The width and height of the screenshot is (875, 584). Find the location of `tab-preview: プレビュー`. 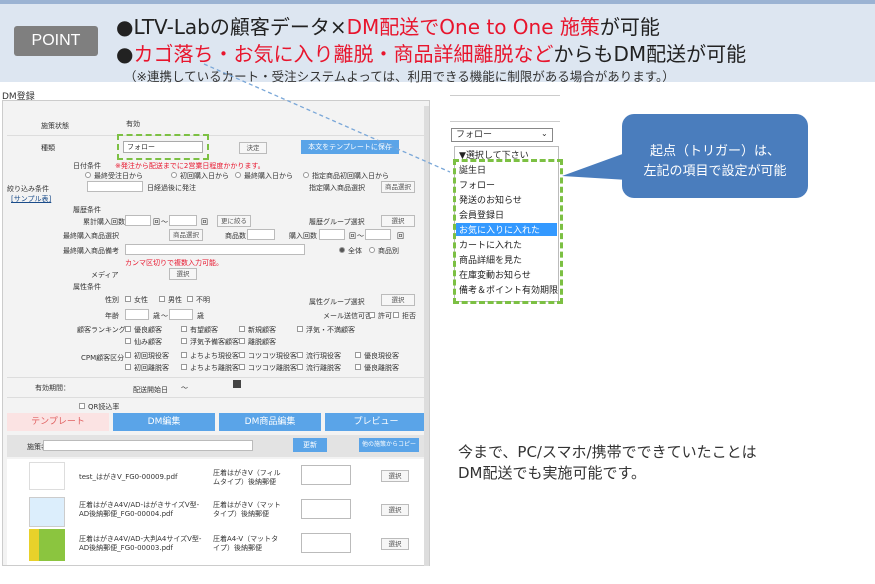

tab-preview: プレビュー is located at coordinates (376, 422).